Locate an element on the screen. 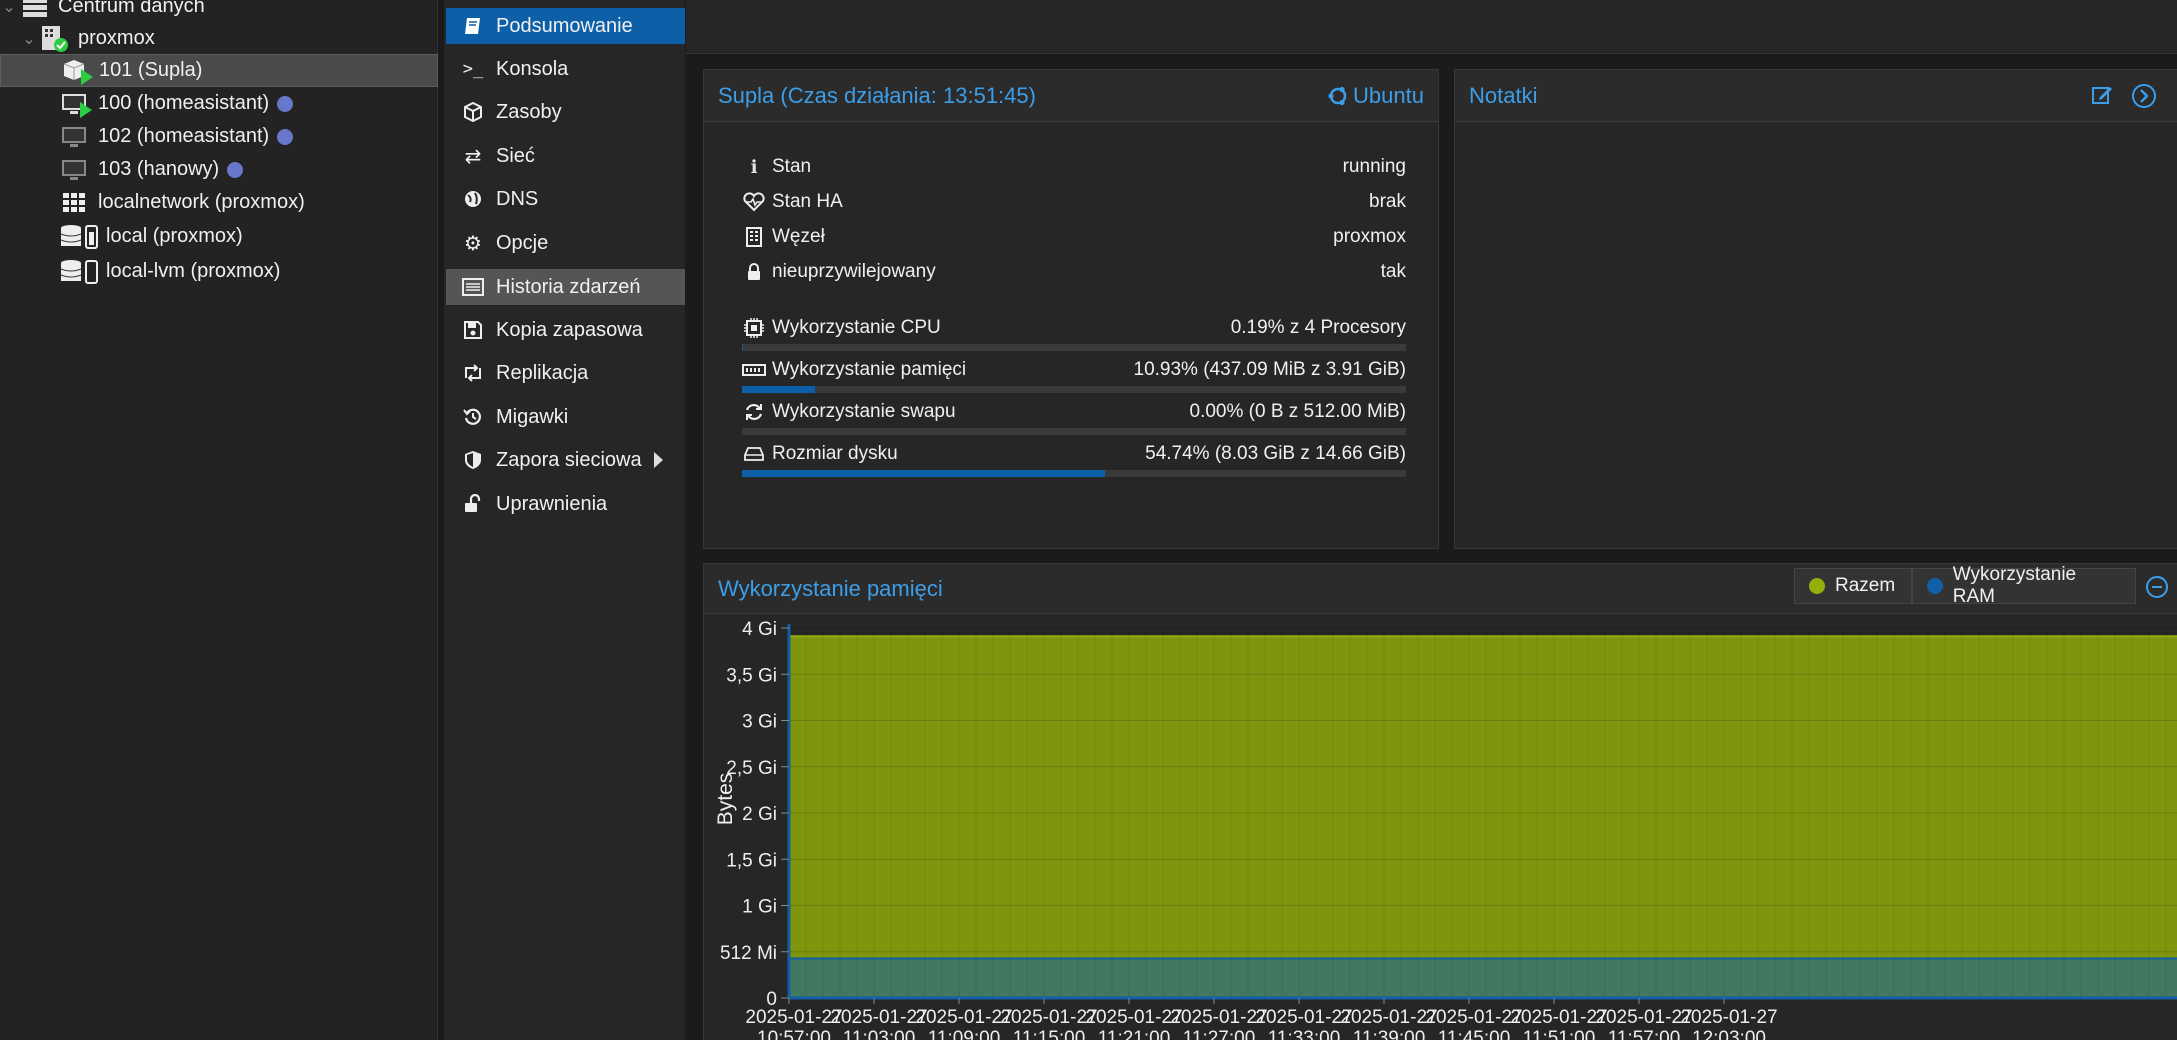 Image resolution: width=2177 pixels, height=1040 pixels. legend-label: Razem is located at coordinates (1865, 585).